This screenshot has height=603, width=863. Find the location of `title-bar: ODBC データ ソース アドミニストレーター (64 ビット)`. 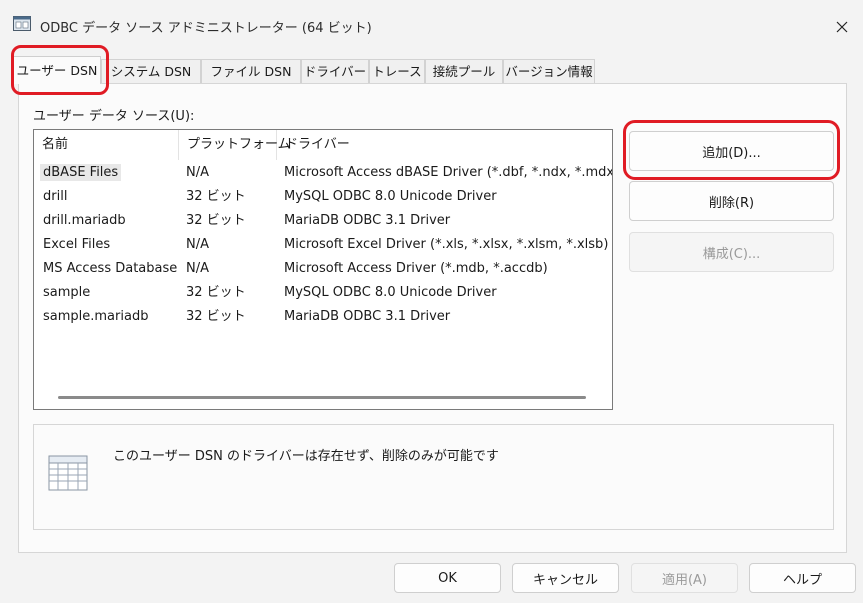

title-bar: ODBC データ ソース アドミニストレーター (64 ビット) is located at coordinates (431, 22).